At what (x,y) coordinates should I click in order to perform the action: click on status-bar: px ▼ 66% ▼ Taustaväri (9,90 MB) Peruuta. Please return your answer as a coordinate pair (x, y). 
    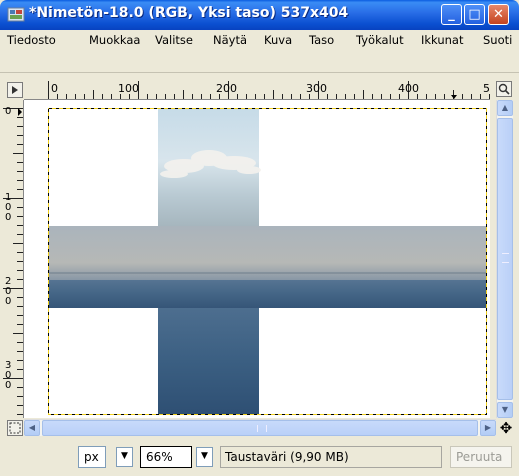
    Looking at the image, I should click on (259, 456).